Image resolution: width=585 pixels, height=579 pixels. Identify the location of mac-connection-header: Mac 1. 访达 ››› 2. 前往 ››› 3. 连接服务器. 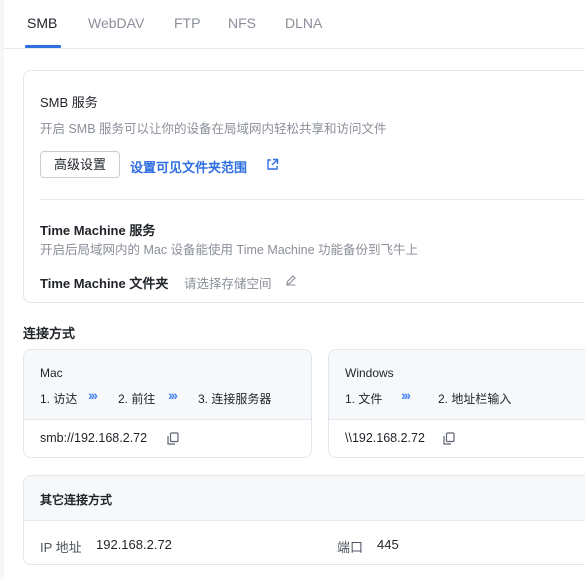
(167, 385).